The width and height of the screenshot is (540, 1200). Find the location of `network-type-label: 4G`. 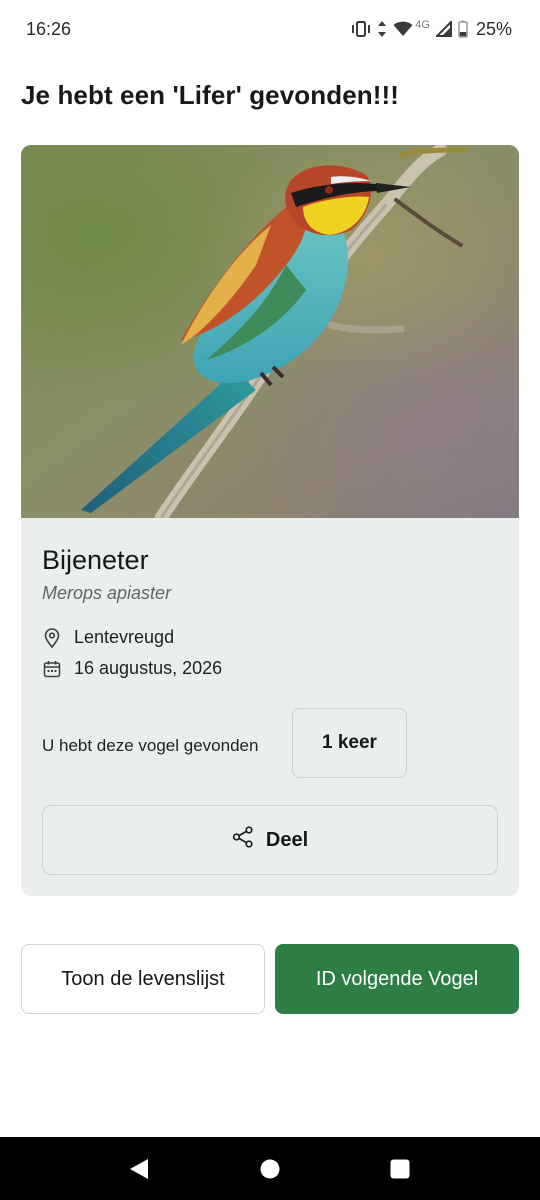

network-type-label: 4G is located at coordinates (422, 25).